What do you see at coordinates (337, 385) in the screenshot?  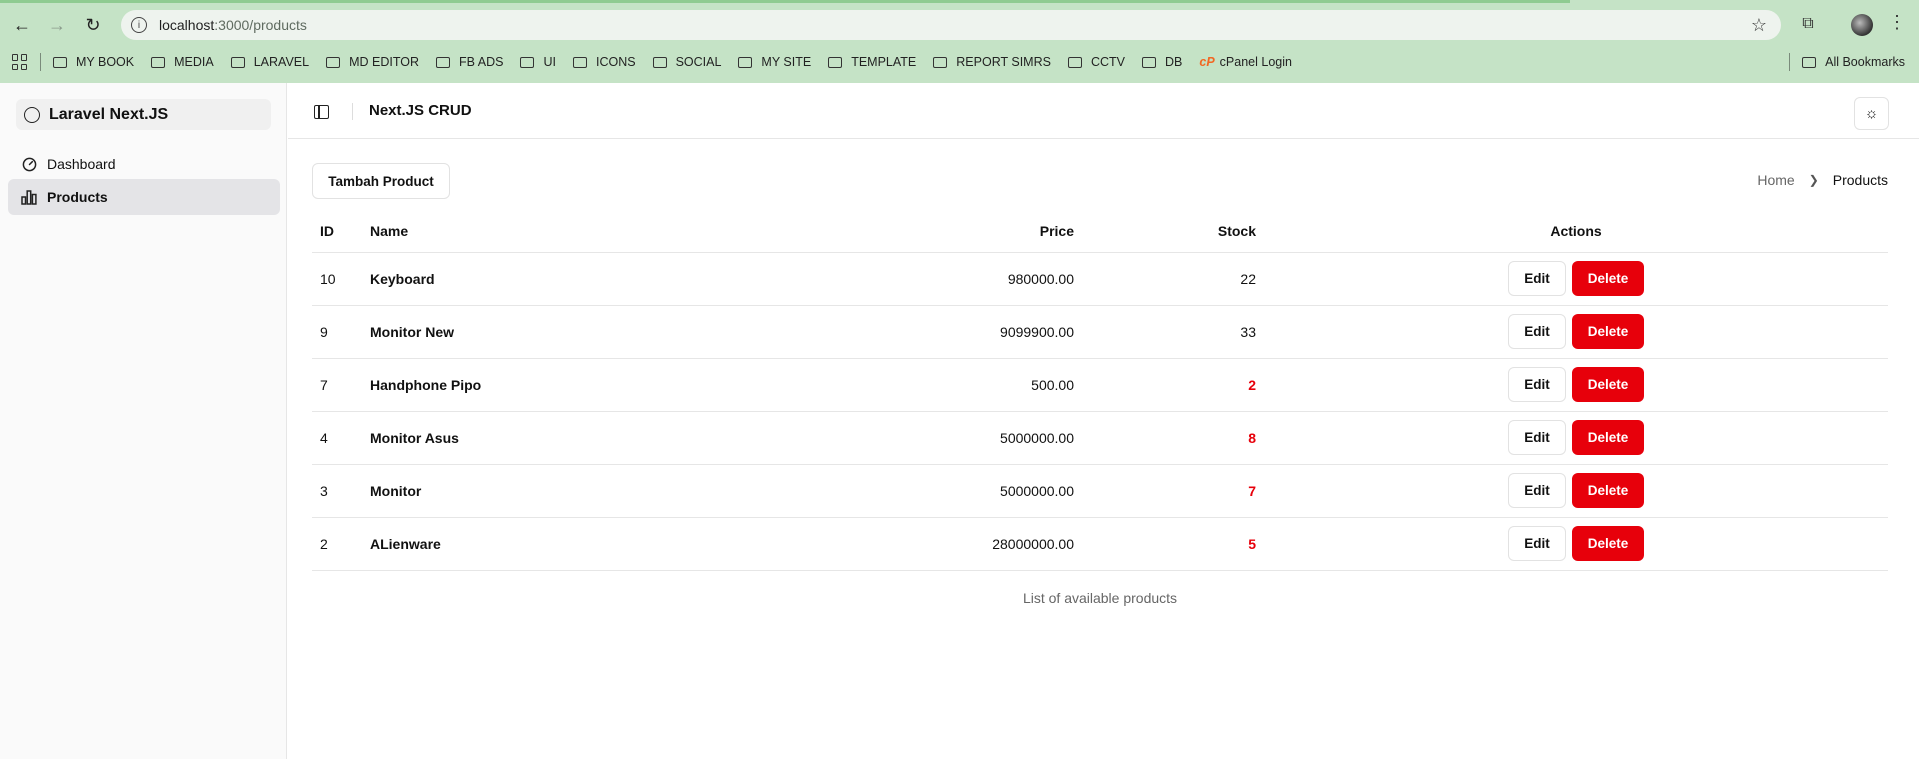 I see `cell-id: 7` at bounding box center [337, 385].